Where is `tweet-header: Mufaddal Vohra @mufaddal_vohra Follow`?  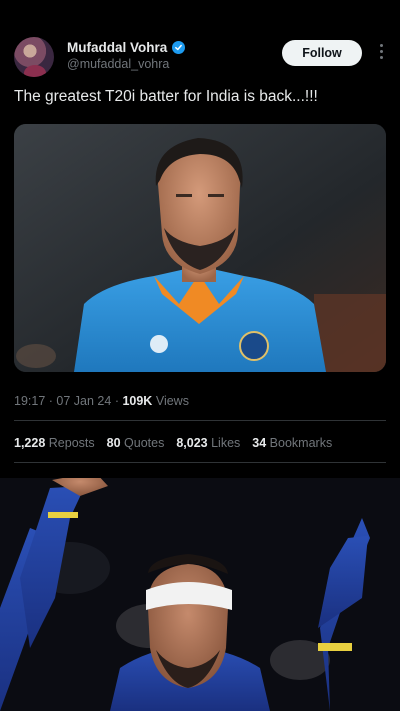
tweet-header: Mufaddal Vohra @mufaddal_vohra Follow is located at coordinates (200, 58).